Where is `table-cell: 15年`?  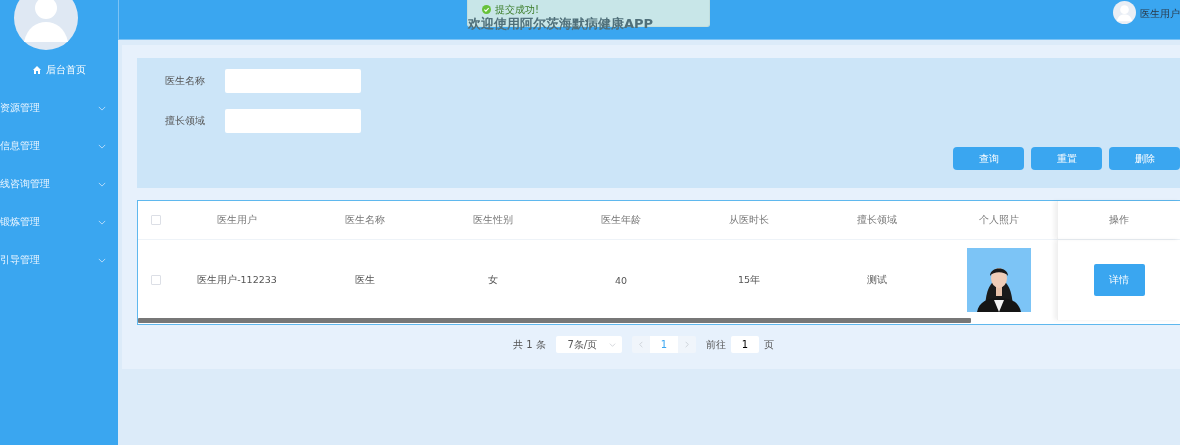 table-cell: 15年 is located at coordinates (749, 280).